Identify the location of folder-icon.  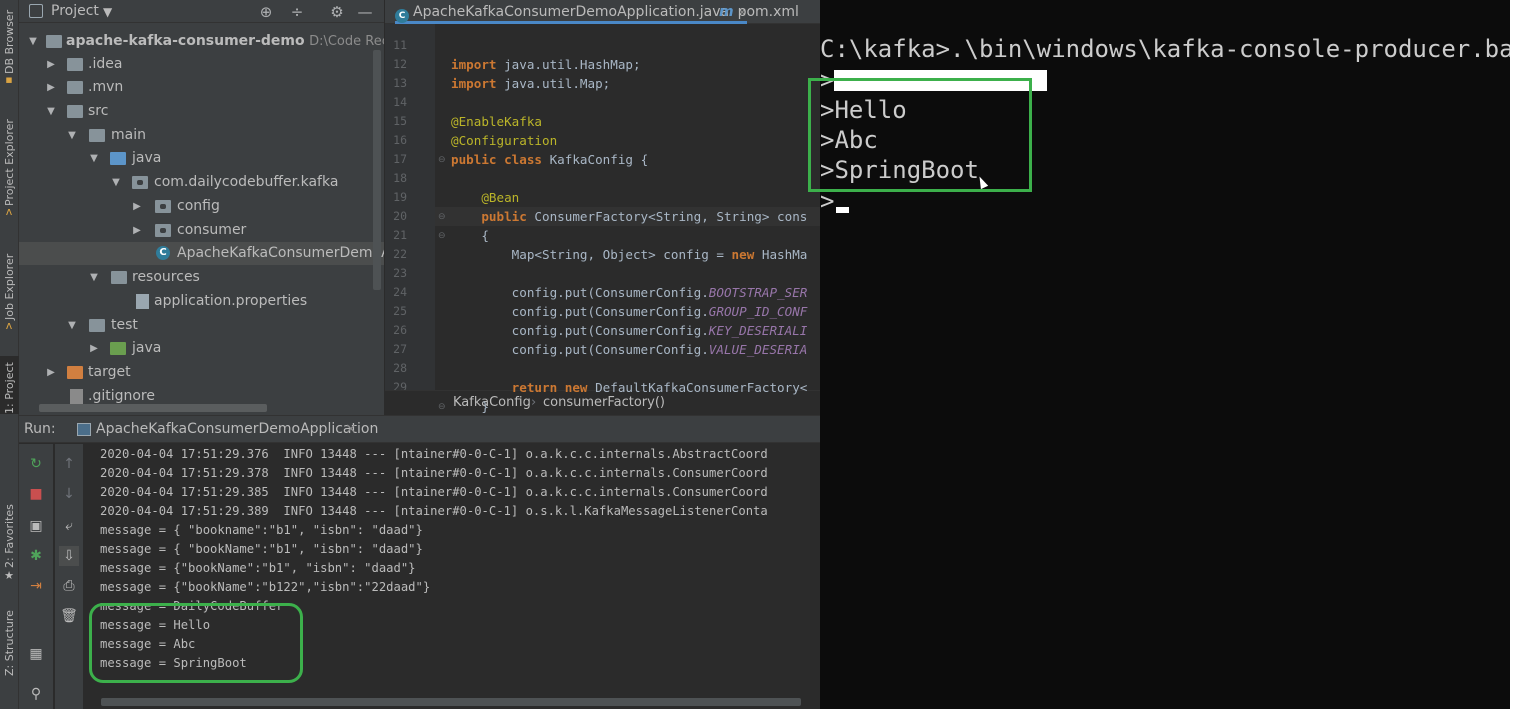
(54, 41).